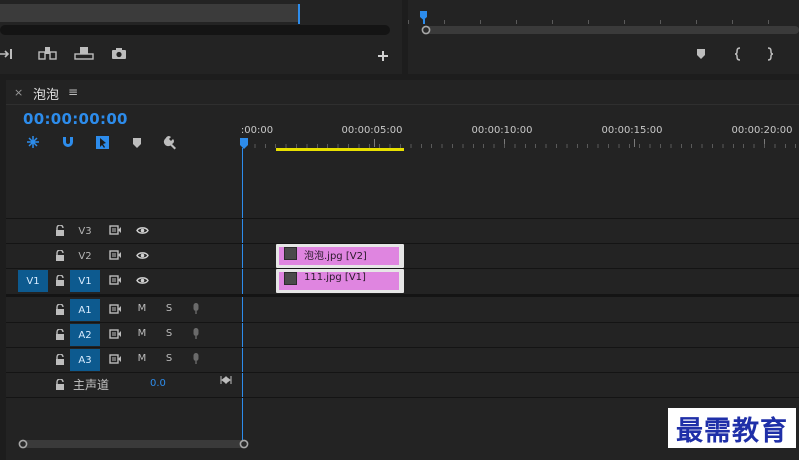 The width and height of the screenshot is (799, 460). What do you see at coordinates (85, 310) in the screenshot?
I see `track-target-a1: A1` at bounding box center [85, 310].